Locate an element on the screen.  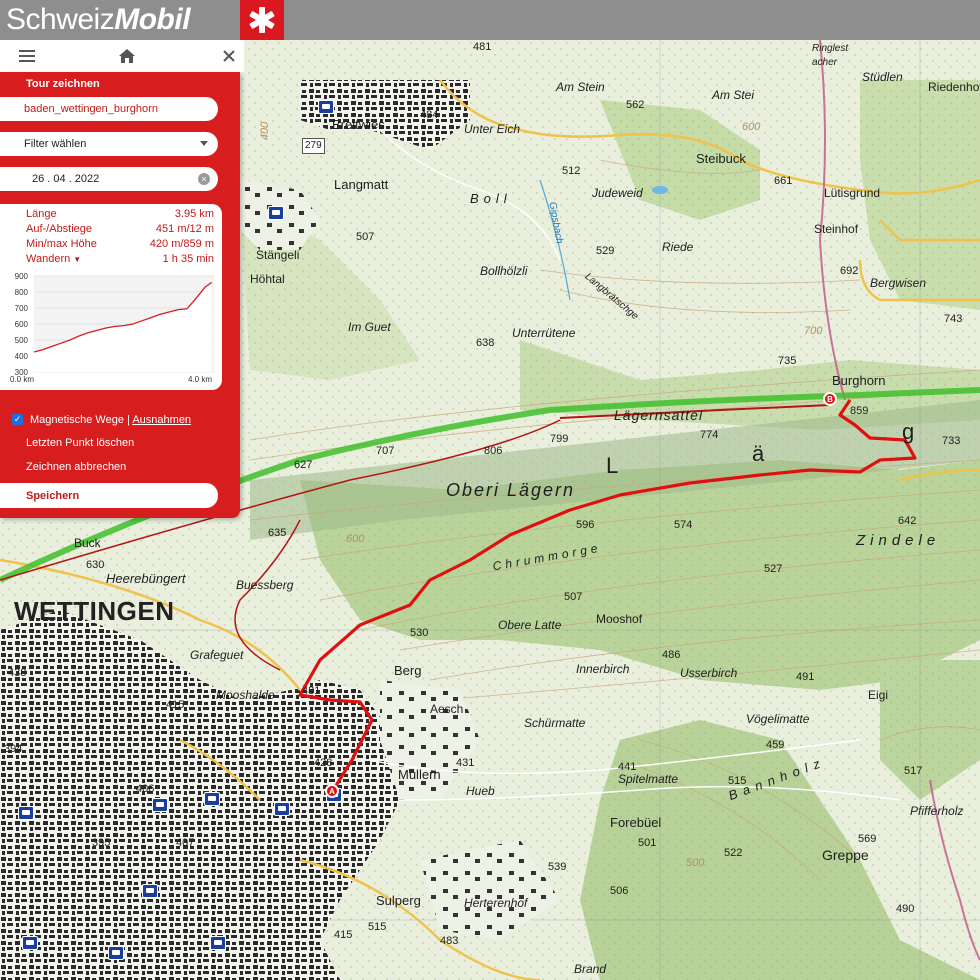
map-label-berg: Berg is located at coordinates (408, 670).